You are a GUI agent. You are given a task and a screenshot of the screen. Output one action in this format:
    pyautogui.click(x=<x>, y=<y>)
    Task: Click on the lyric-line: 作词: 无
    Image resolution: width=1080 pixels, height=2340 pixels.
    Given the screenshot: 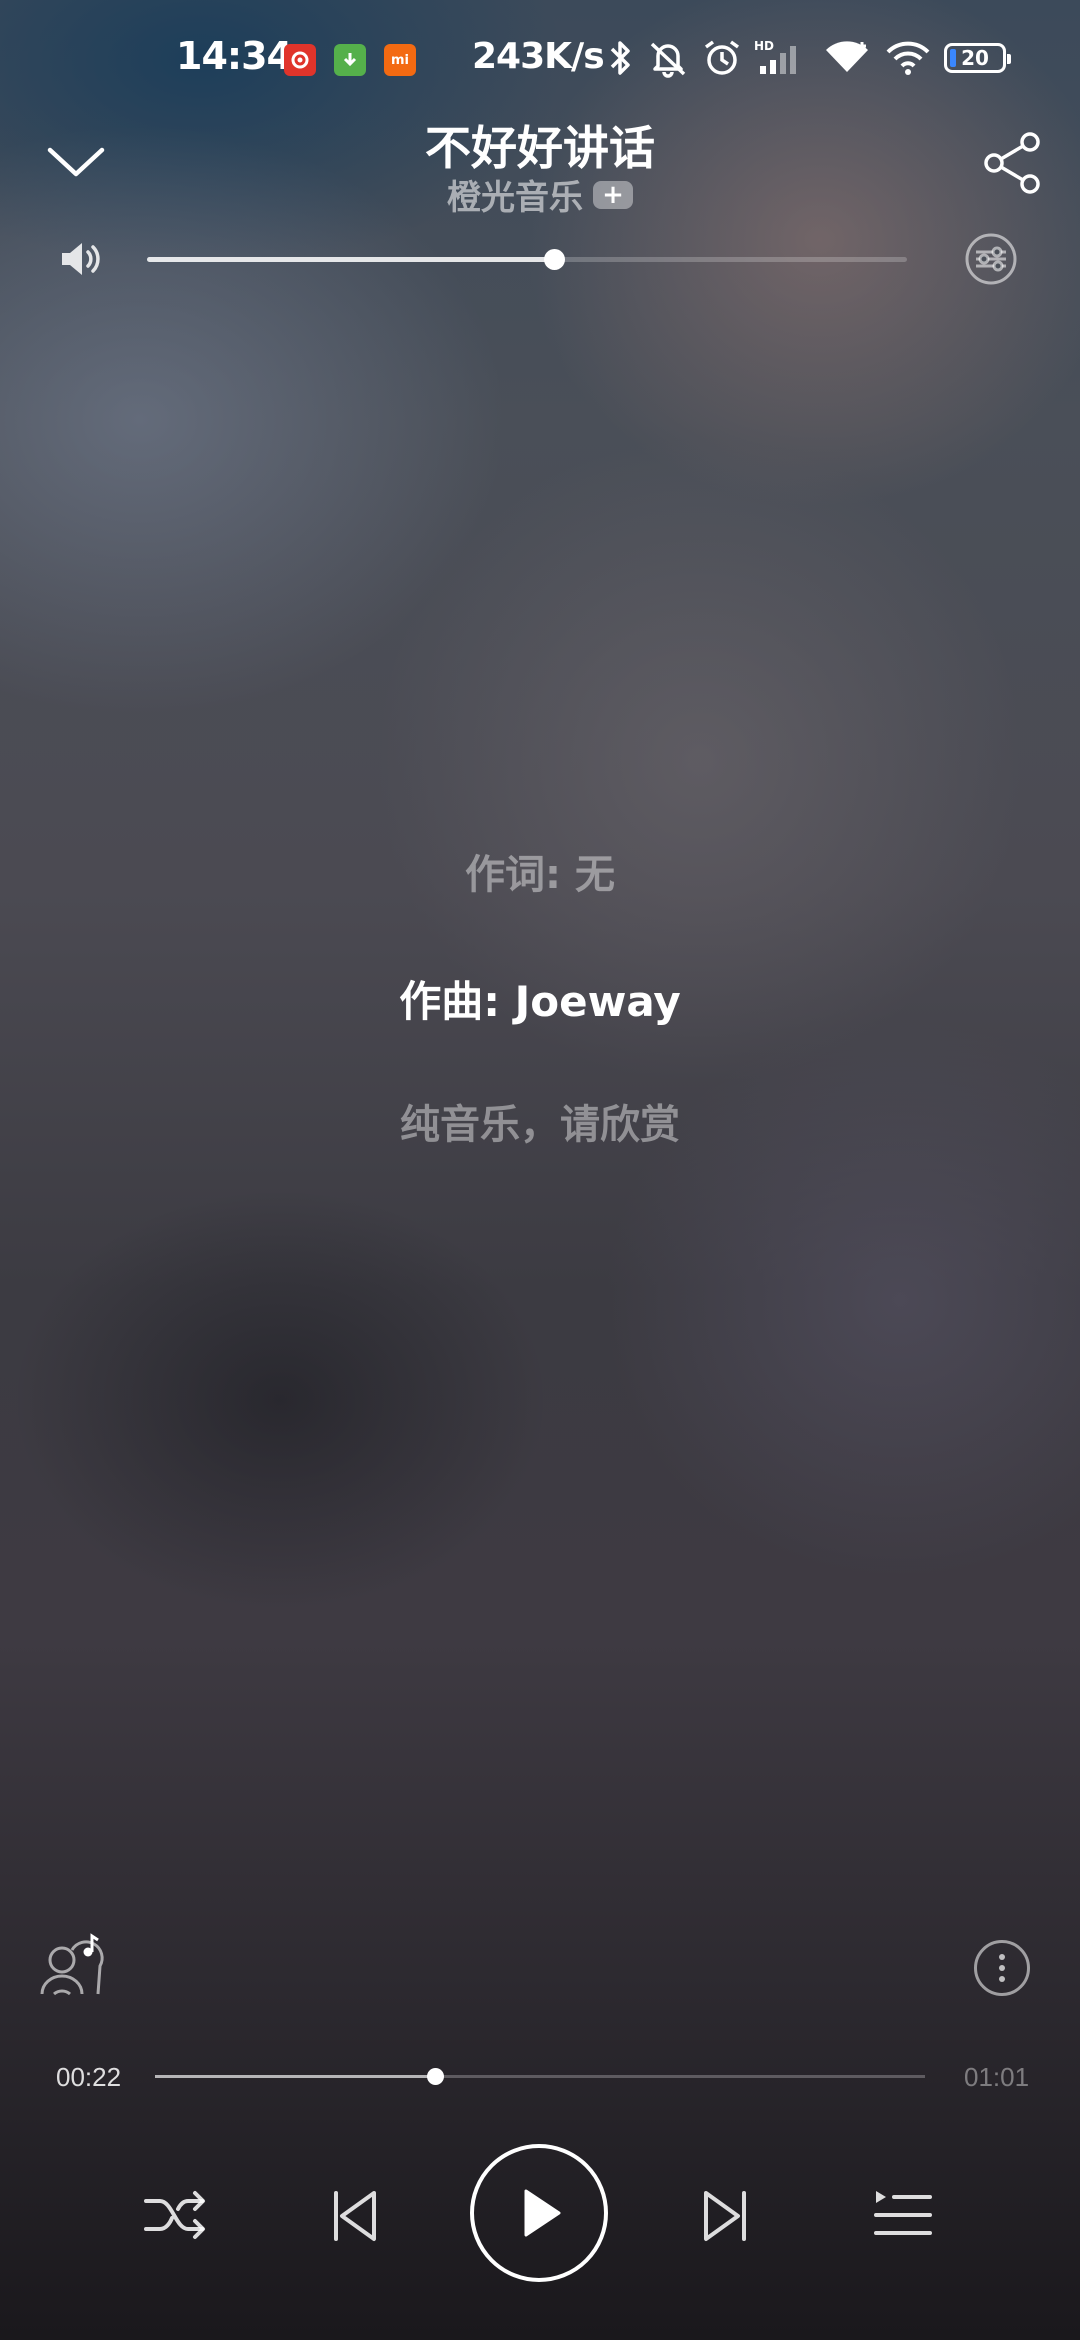 What is the action you would take?
    pyautogui.click(x=540, y=871)
    